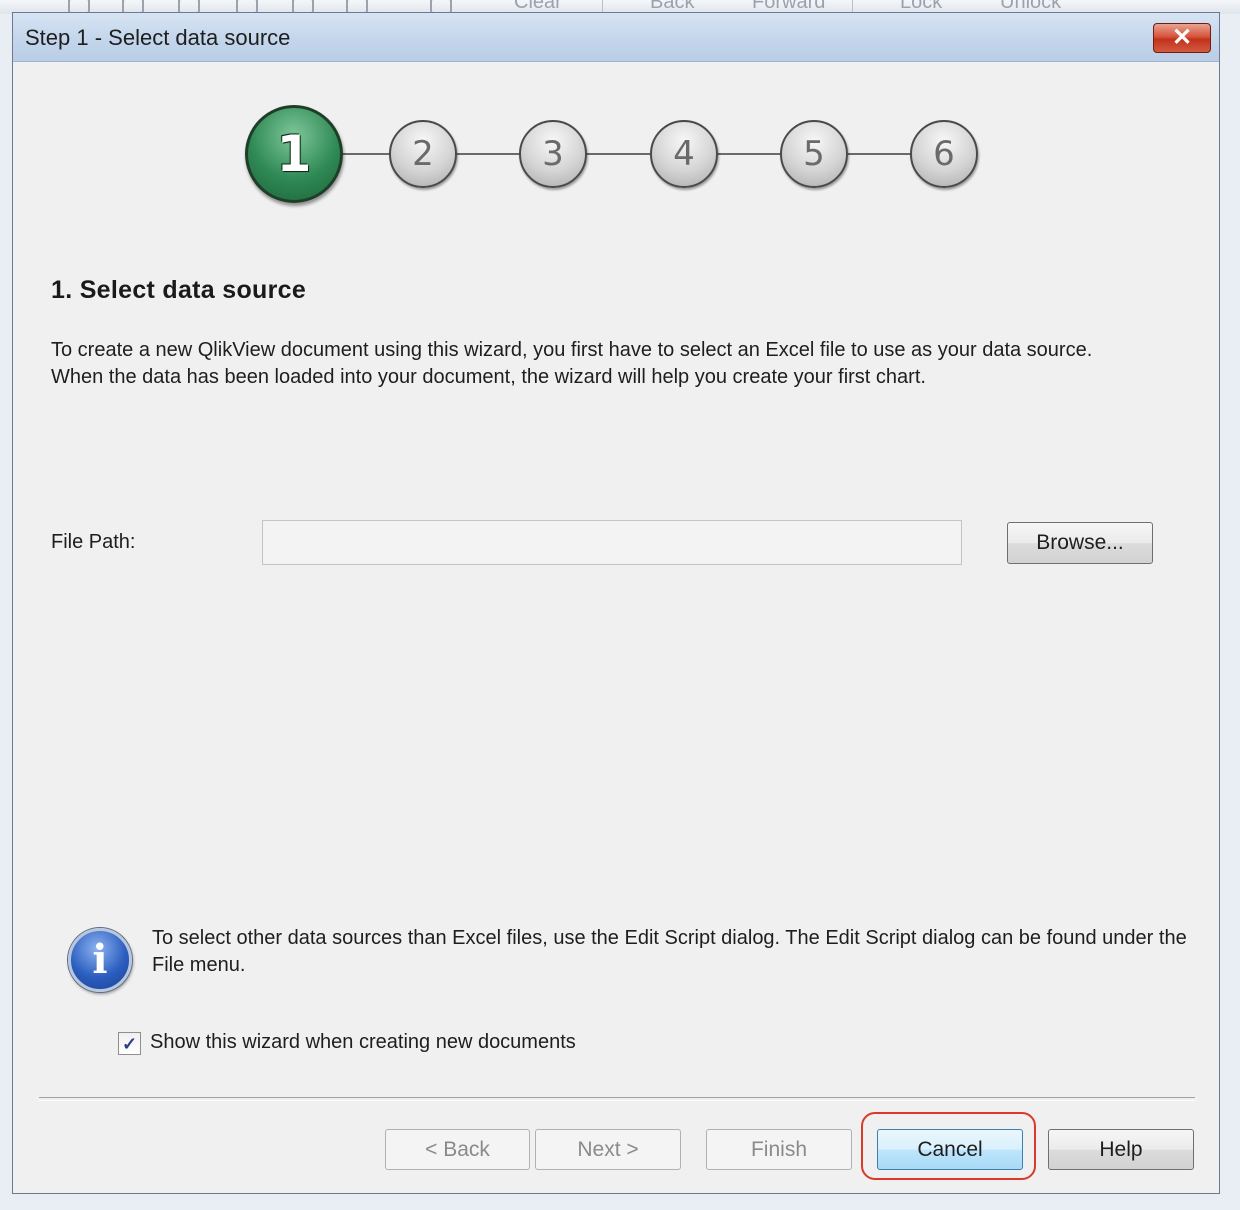 The height and width of the screenshot is (1210, 1240). Describe the element at coordinates (93, 542) in the screenshot. I see `file-path-label: File Path:` at that location.